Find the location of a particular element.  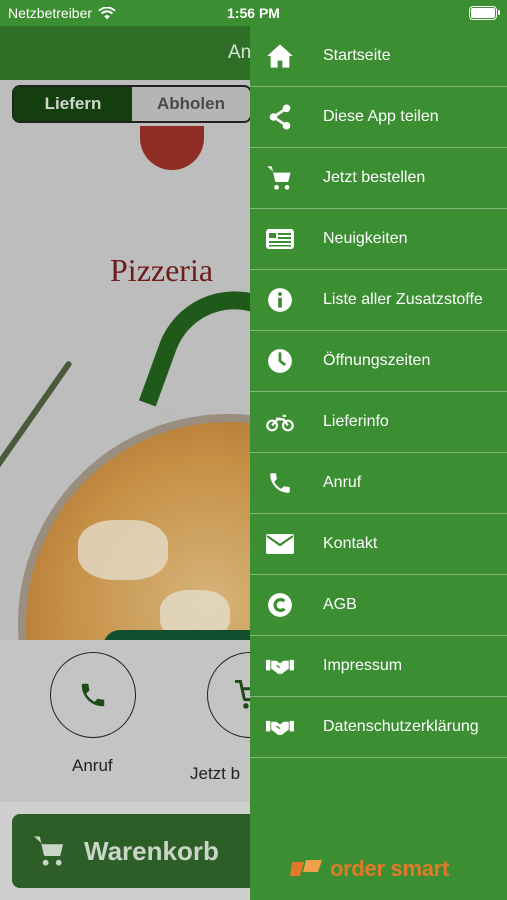

cart-button: Warenkorb is located at coordinates (137, 851).